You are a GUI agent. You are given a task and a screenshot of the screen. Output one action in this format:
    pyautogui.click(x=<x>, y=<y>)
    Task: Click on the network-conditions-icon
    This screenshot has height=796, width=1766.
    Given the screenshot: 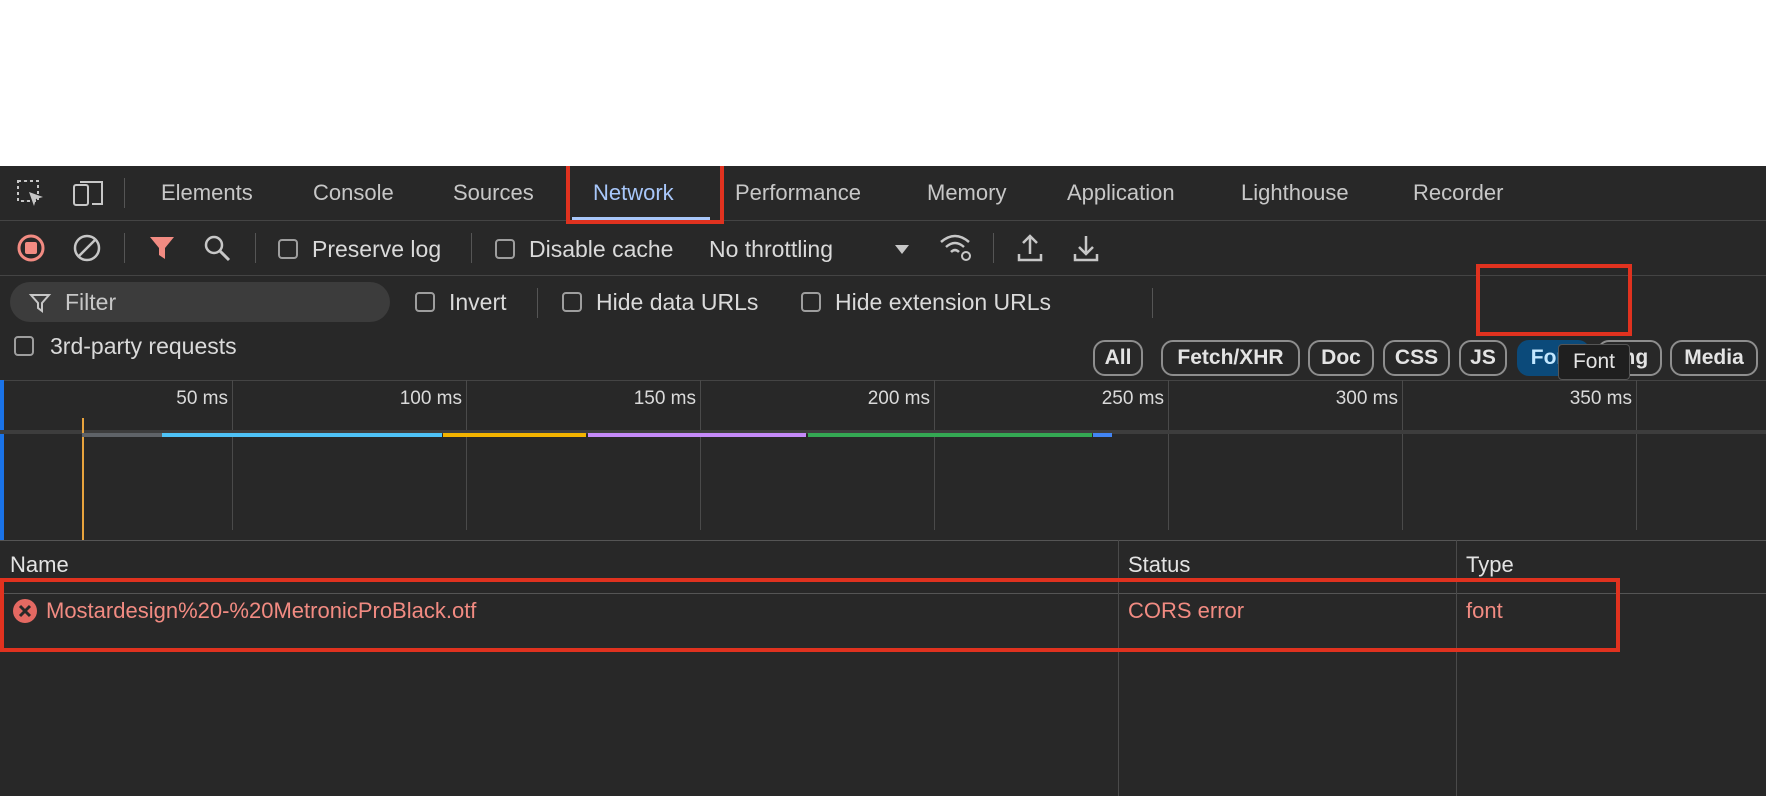 What is the action you would take?
    pyautogui.click(x=956, y=248)
    